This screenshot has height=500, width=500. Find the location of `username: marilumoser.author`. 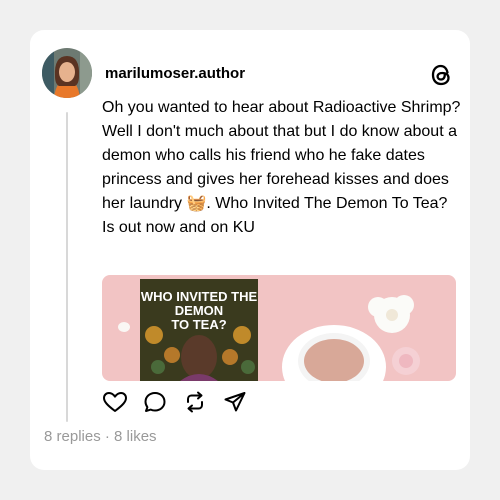

username: marilumoser.author is located at coordinates (175, 73).